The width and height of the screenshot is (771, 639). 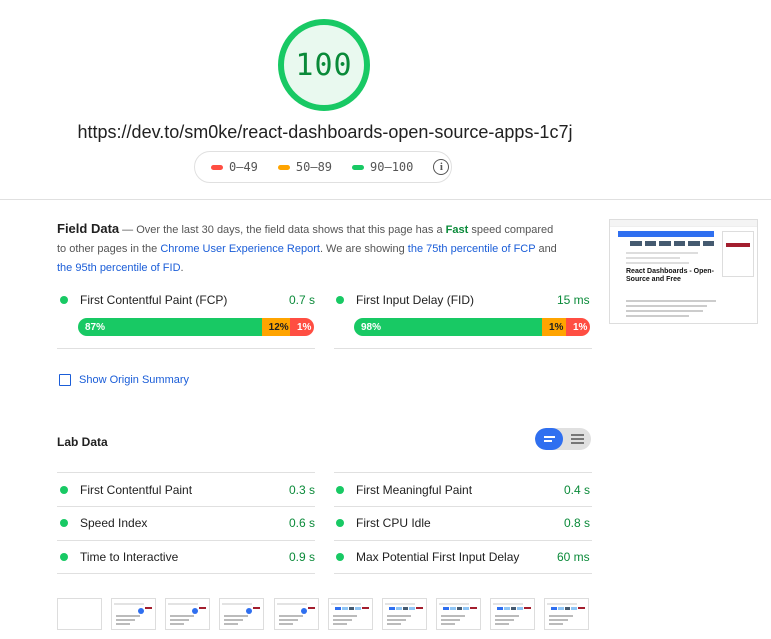 I want to click on field-desc-text: ., so click(x=182, y=268).